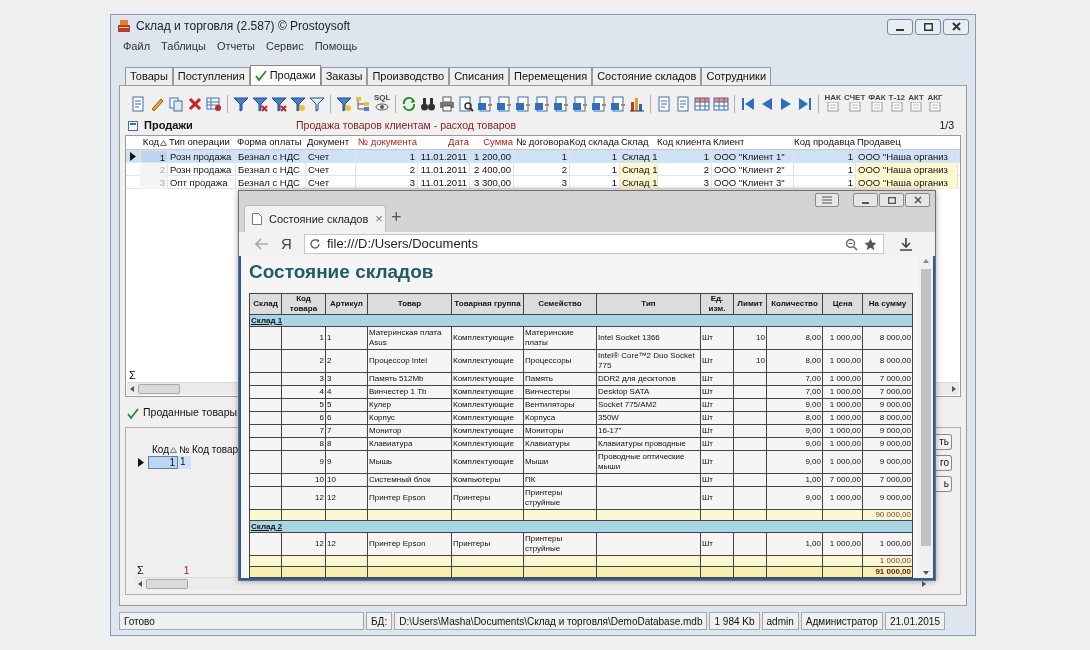  I want to click on column-header: Сумма, so click(492, 143).